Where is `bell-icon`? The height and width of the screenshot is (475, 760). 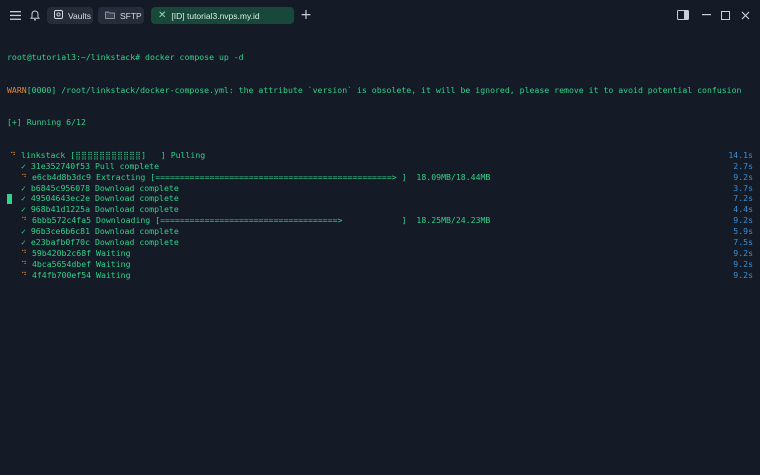
bell-icon is located at coordinates (35, 15).